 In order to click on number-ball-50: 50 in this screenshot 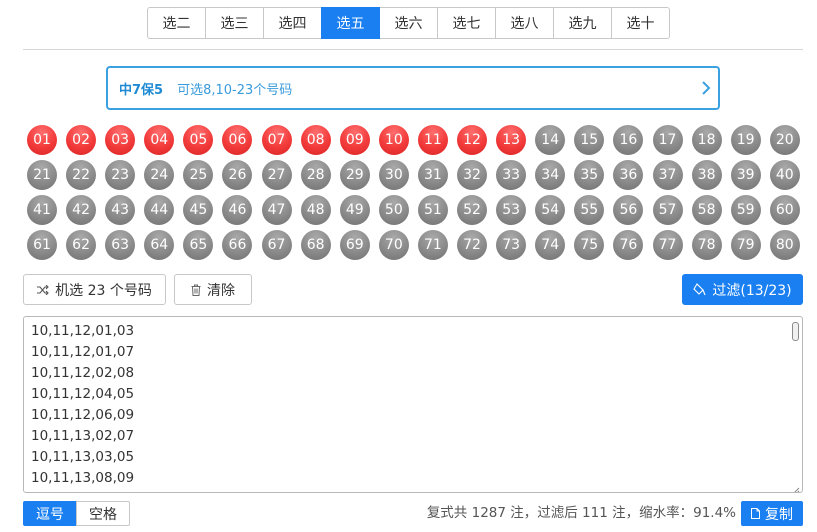, I will do `click(393, 210)`.